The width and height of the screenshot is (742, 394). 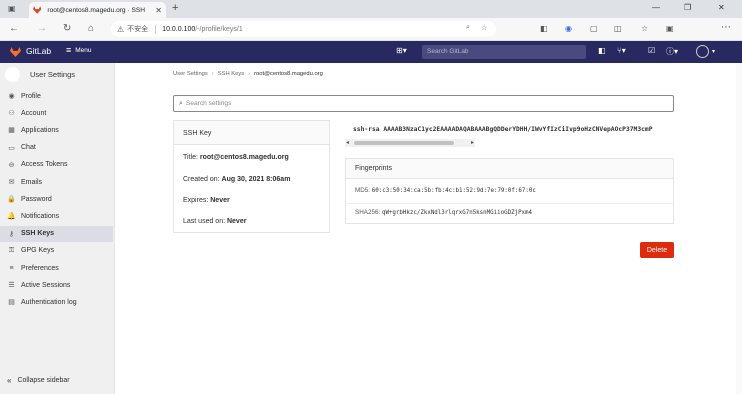 I want to click on key-expires-row: Expires: Never, so click(x=206, y=200).